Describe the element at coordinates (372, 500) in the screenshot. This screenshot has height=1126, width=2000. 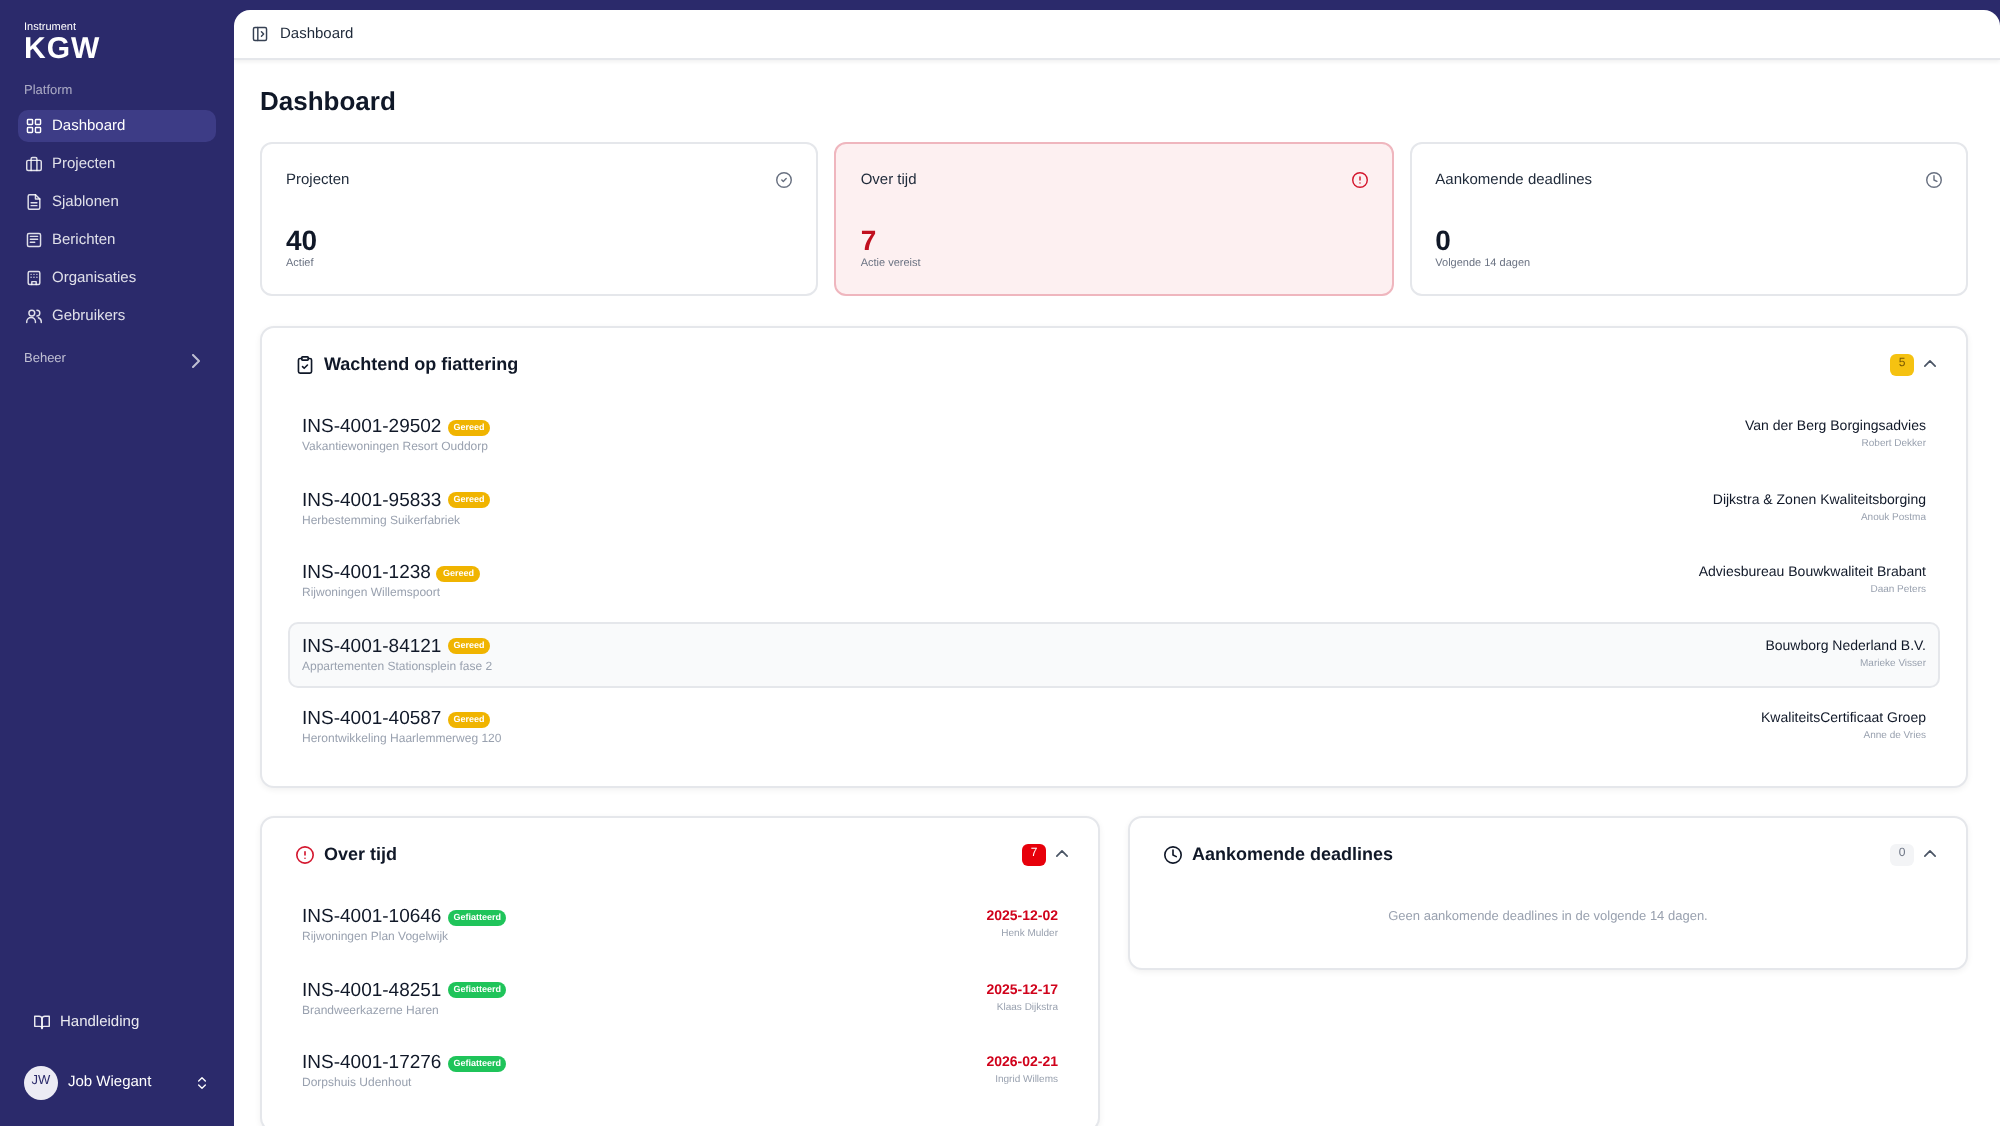
I see `inspection-code: INS-4001-95833` at that location.